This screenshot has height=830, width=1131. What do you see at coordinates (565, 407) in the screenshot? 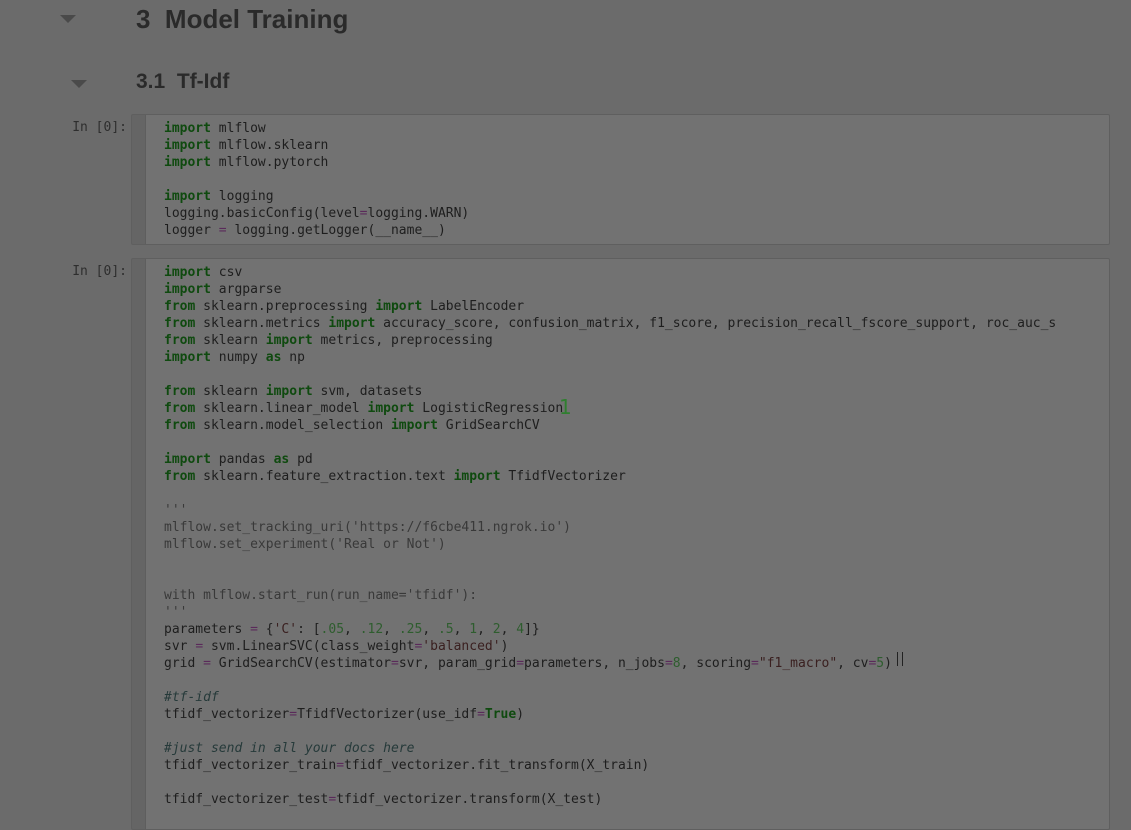
I see `overlay-marker: 1` at bounding box center [565, 407].